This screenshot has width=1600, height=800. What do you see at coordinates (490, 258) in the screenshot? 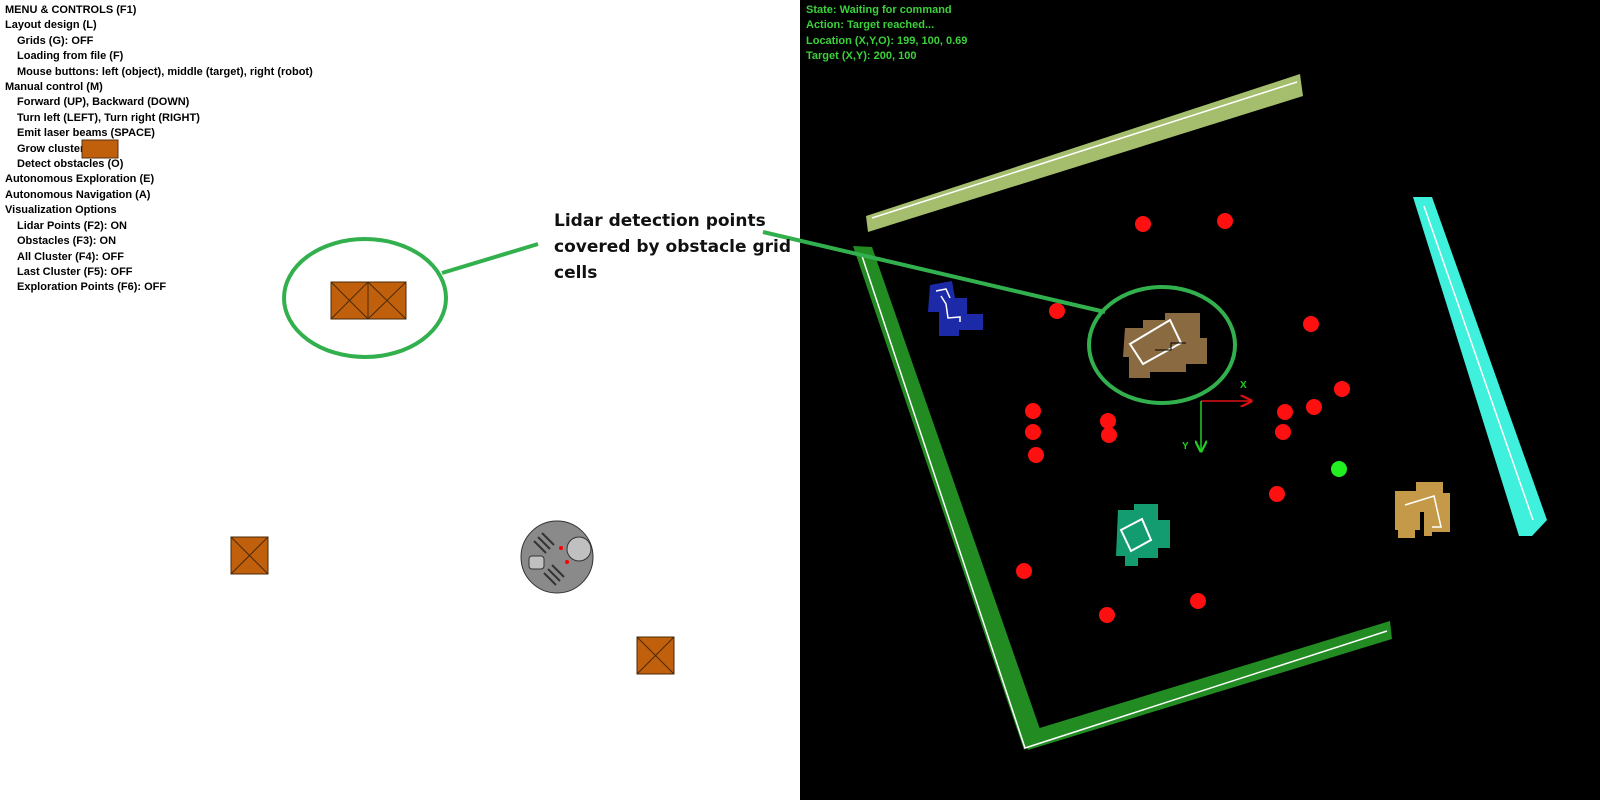
I see `annotation-leader-line` at bounding box center [490, 258].